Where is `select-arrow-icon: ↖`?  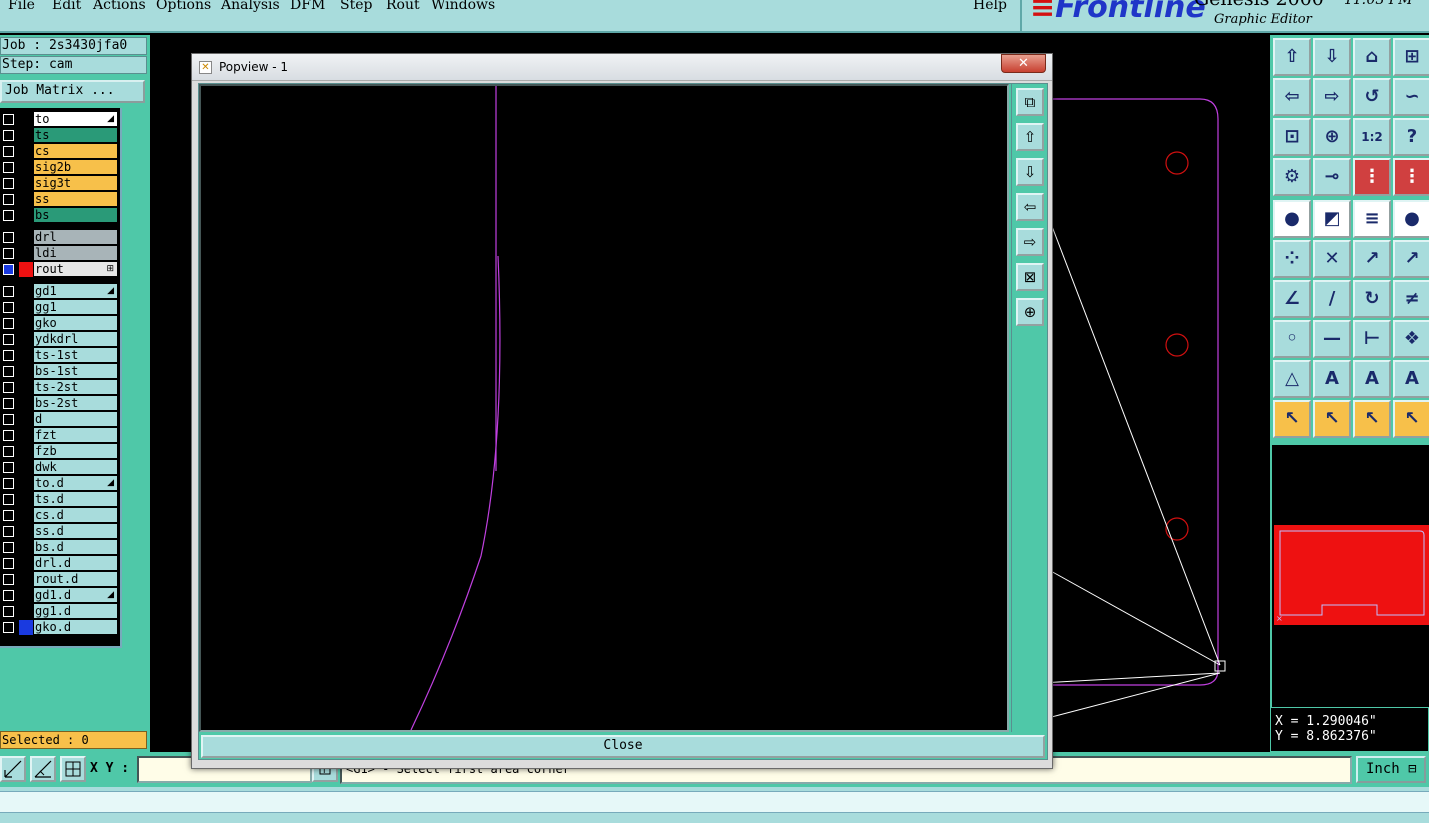 select-arrow-icon: ↖ is located at coordinates (1292, 419).